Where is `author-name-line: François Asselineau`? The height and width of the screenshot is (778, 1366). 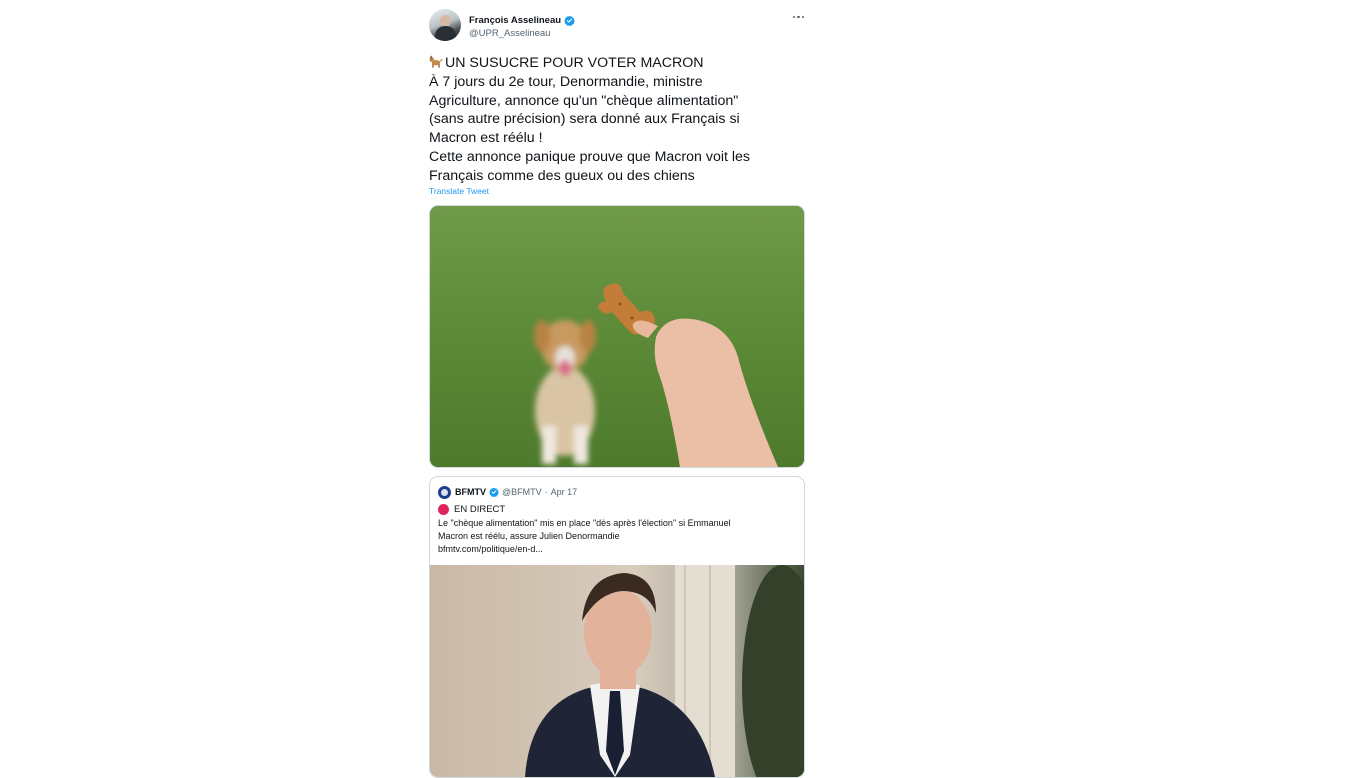
author-name-line: François Asselineau is located at coordinates (522, 20).